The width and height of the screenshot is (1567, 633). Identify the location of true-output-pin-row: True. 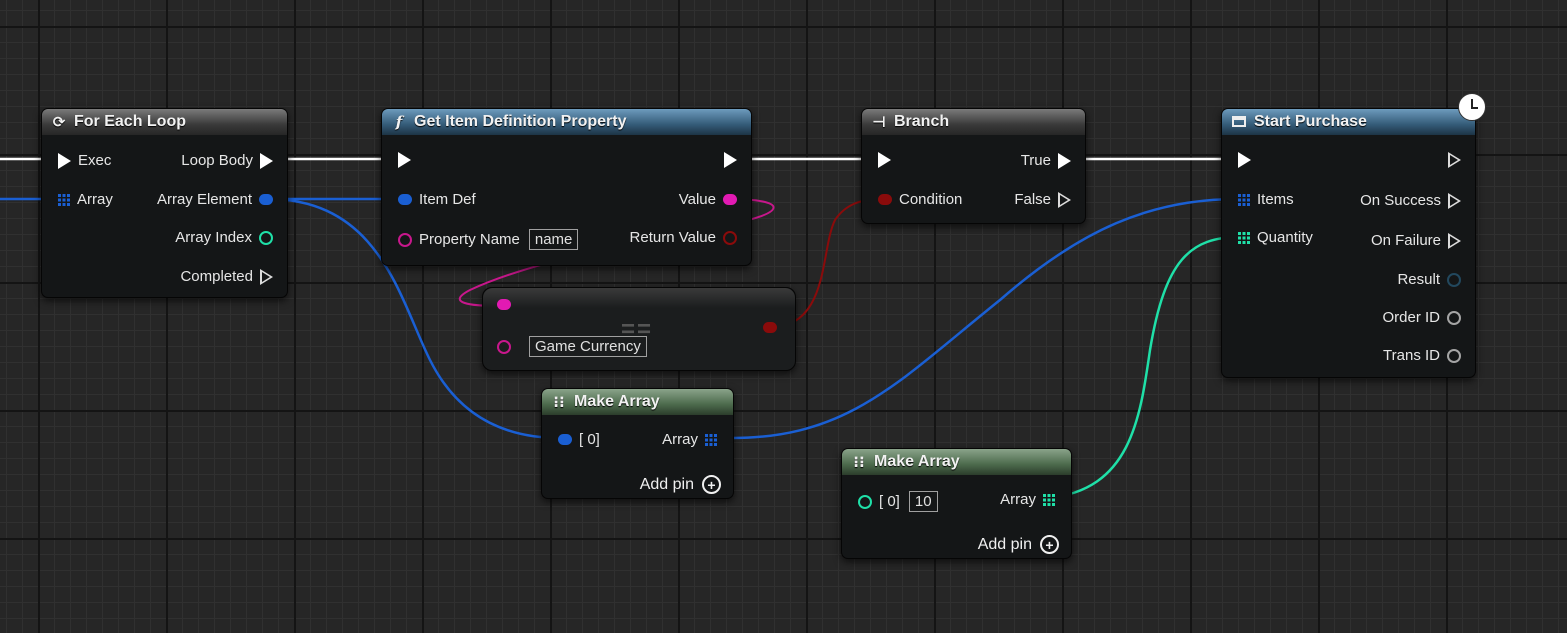
(1042, 160).